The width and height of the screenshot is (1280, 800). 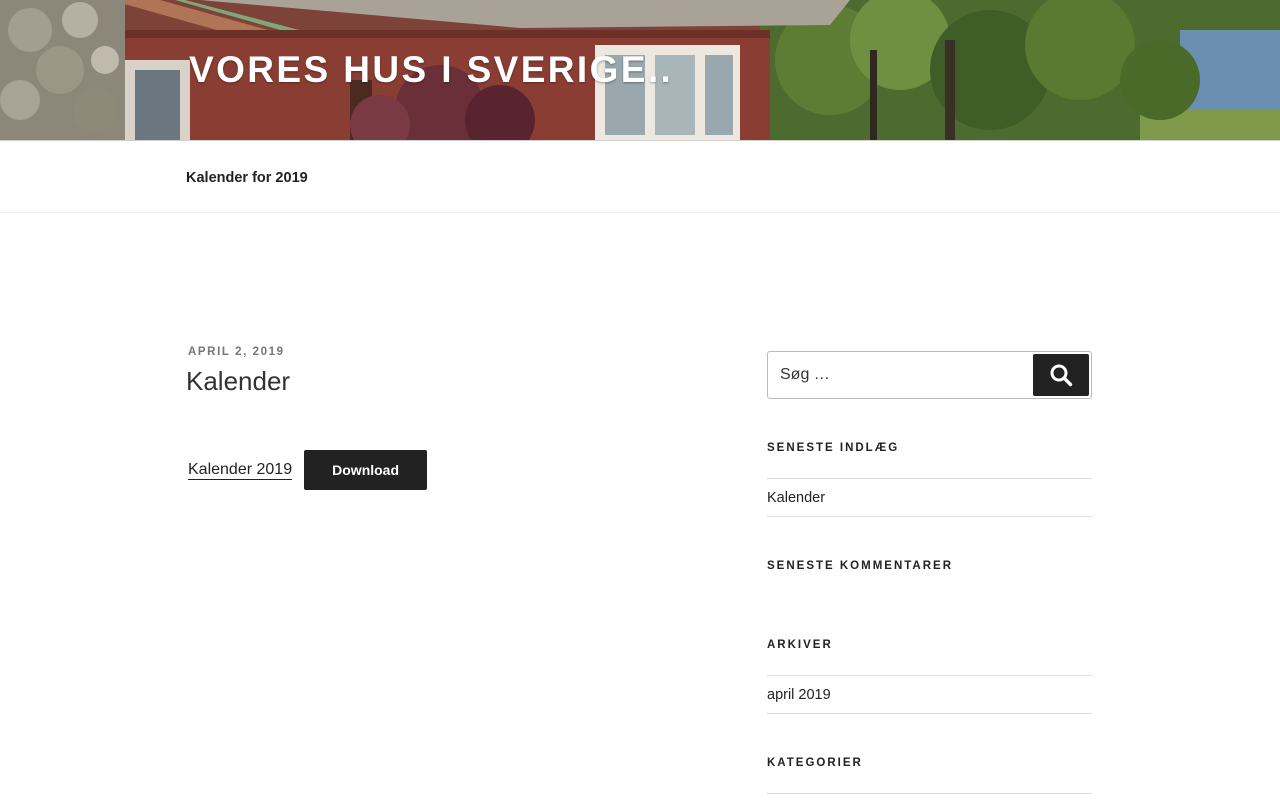 I want to click on file-download-block: Kalender 2019 Download, so click(x=308, y=470).